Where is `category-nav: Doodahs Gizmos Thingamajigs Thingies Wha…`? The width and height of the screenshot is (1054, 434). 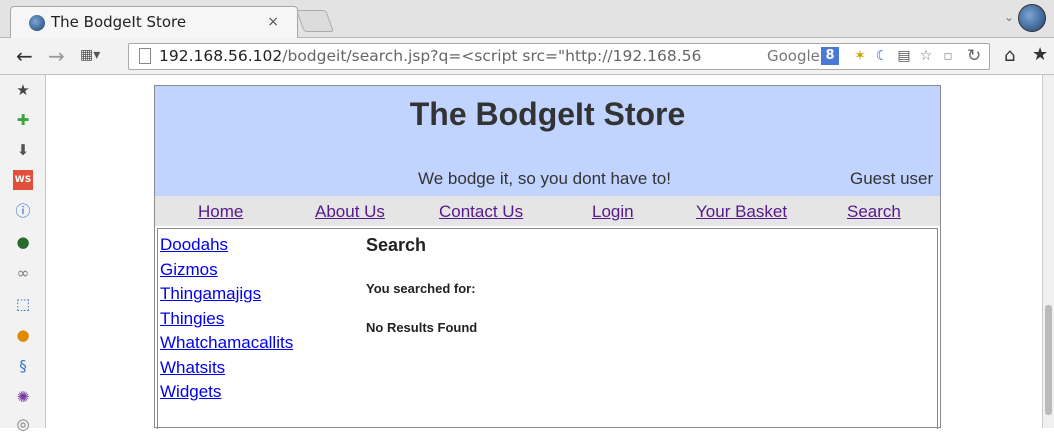
category-nav: Doodahs Gizmos Thingamajigs Thingies Wha… is located at coordinates (250, 319).